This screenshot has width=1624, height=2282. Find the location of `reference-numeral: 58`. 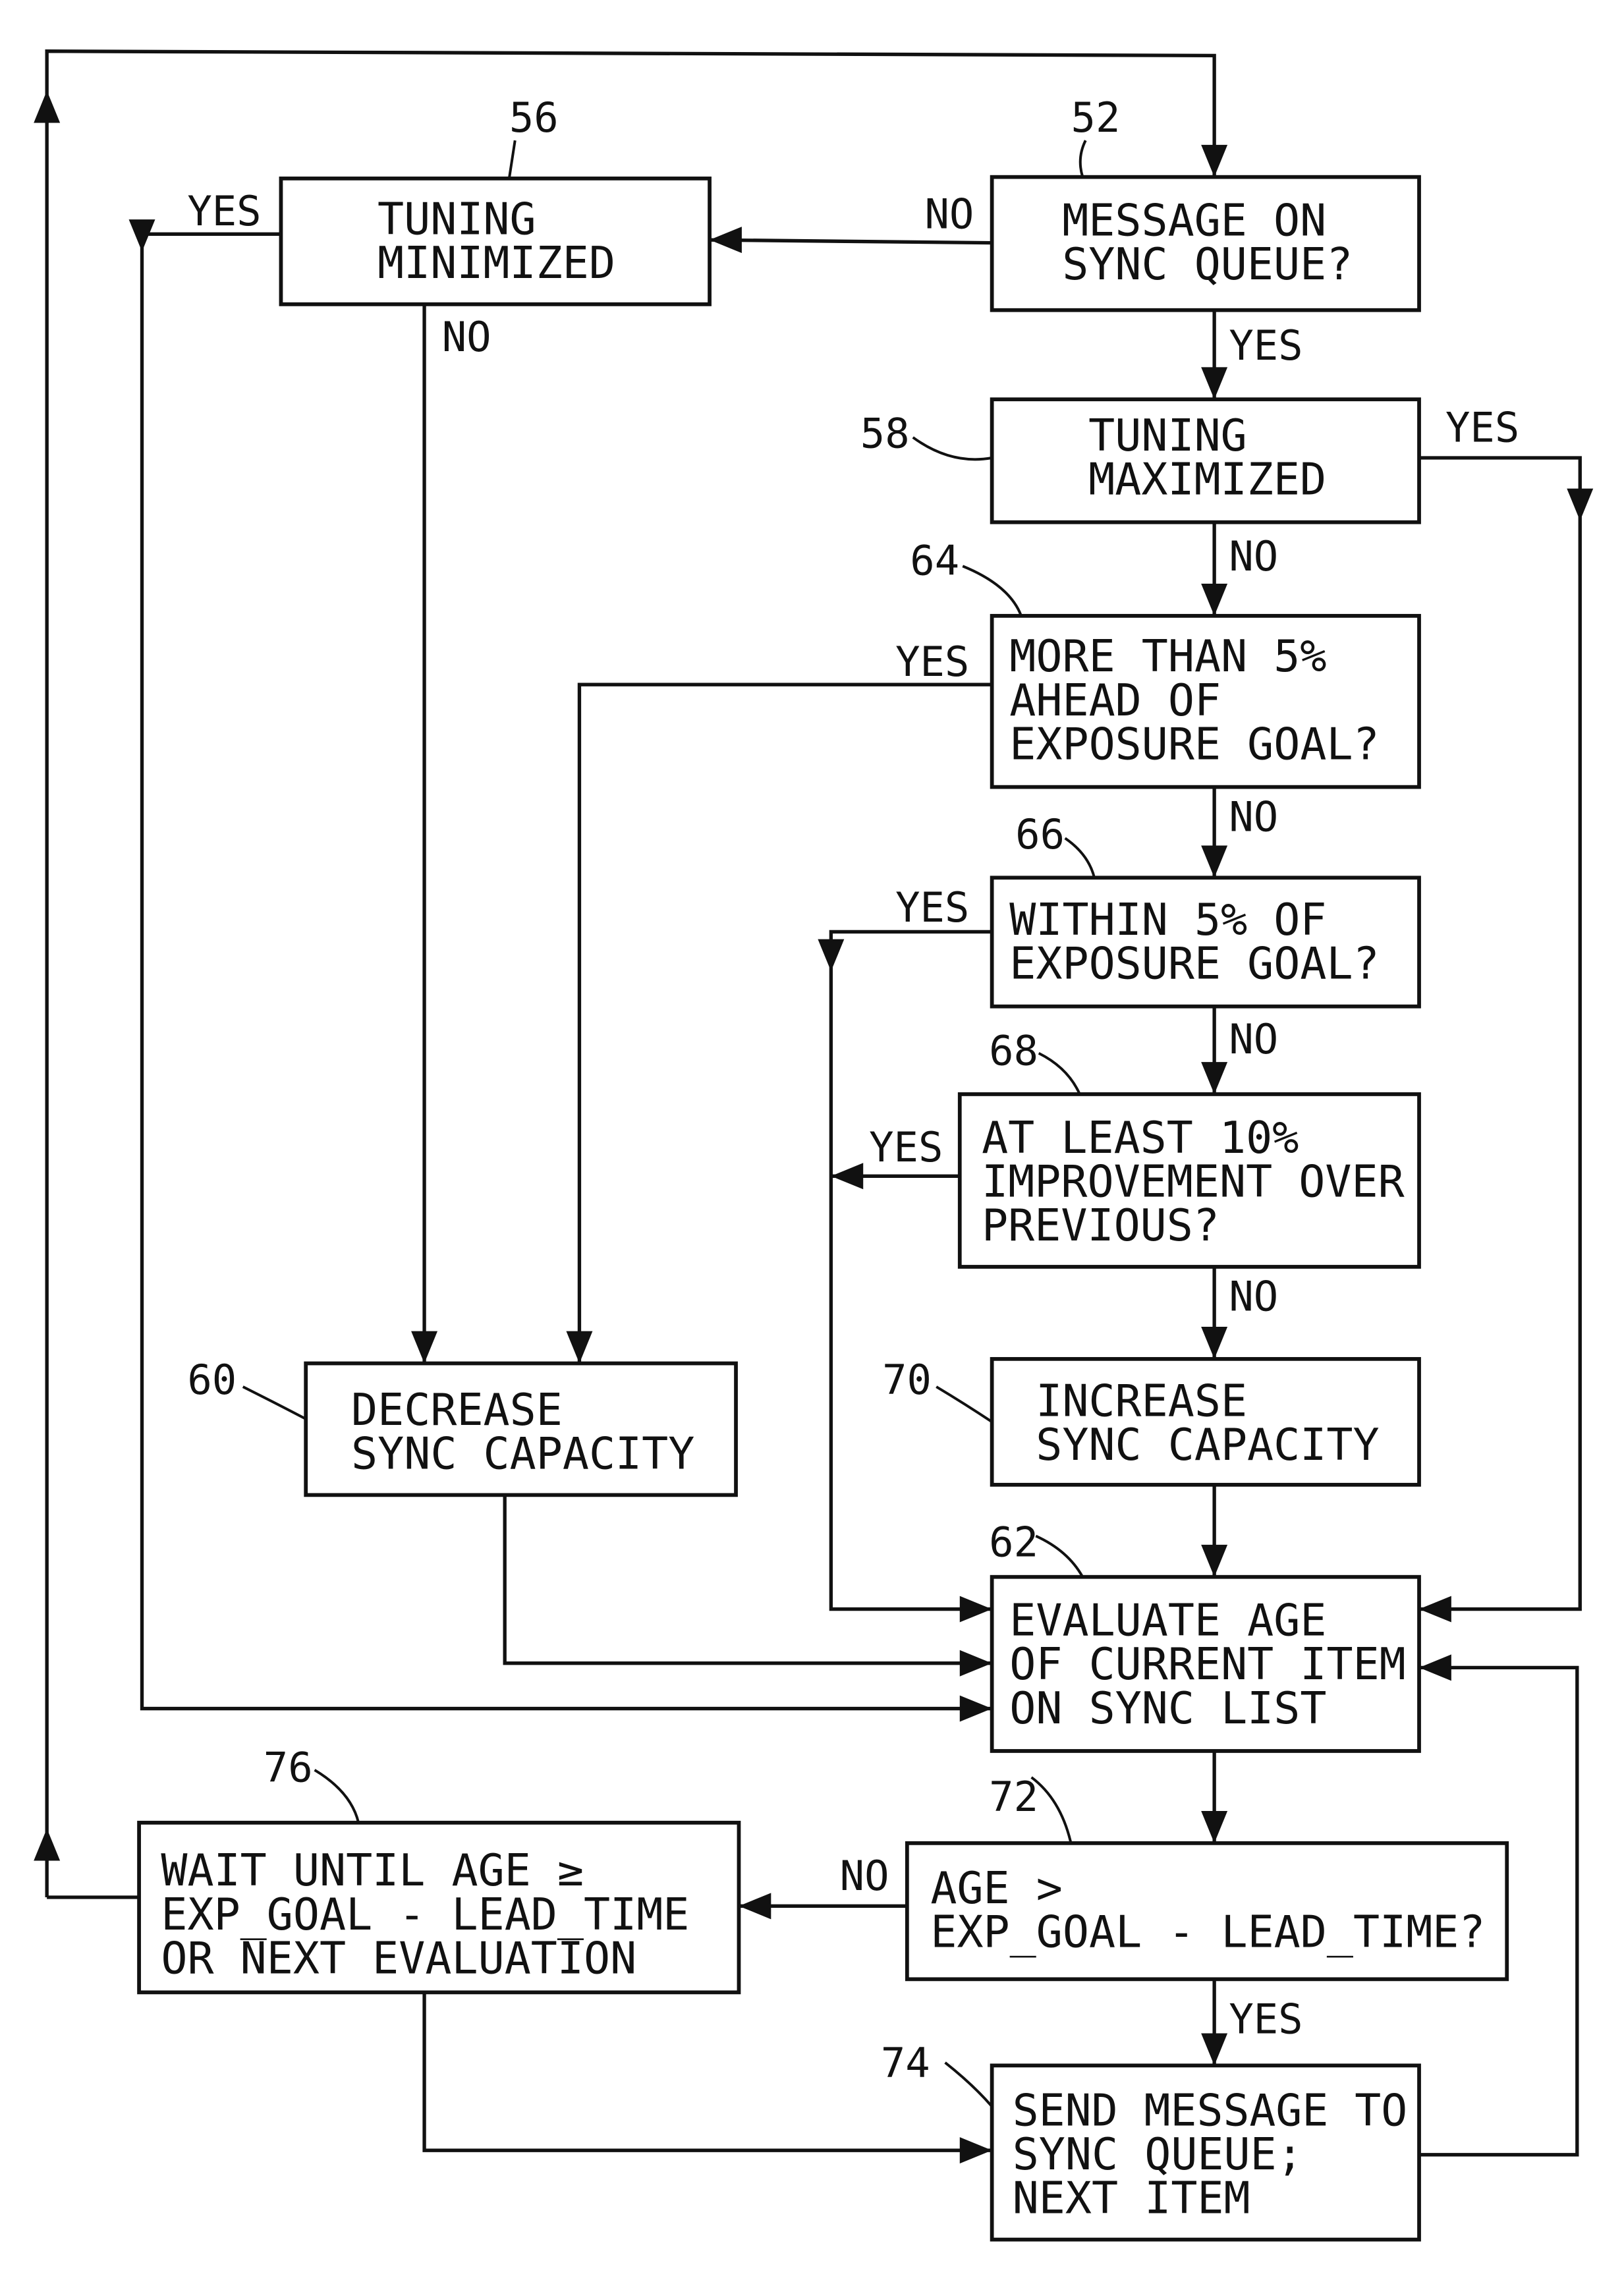

reference-numeral: 58 is located at coordinates (885, 433).